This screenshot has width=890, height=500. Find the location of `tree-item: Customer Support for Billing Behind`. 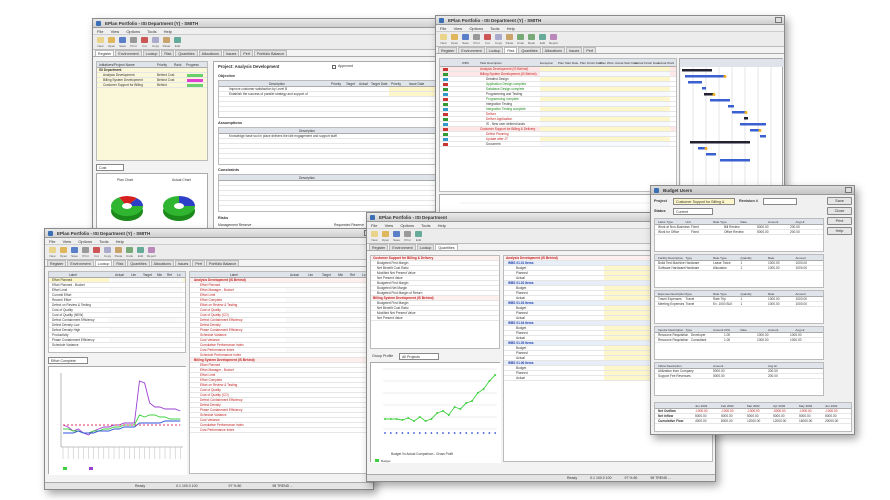

tree-item: Customer Support for Billing Behind is located at coordinates (152, 85).